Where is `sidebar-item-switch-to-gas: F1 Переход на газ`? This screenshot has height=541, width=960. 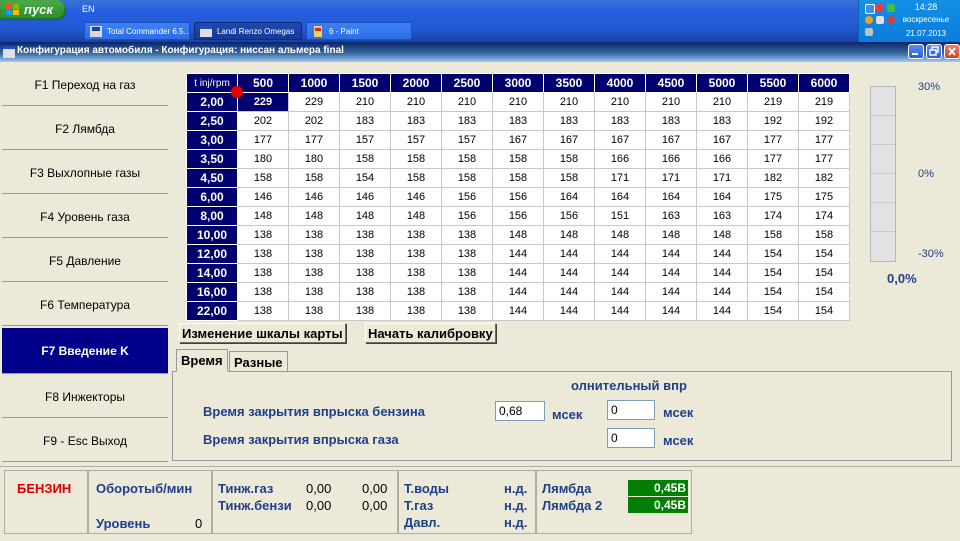
sidebar-item-switch-to-gas: F1 Переход на газ is located at coordinates (85, 85).